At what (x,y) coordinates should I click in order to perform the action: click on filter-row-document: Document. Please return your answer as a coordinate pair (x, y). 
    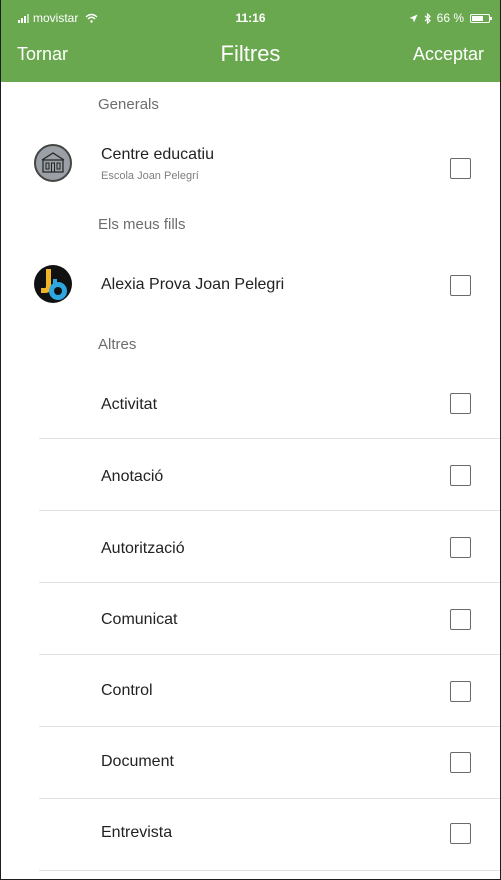
    Looking at the image, I should click on (250, 764).